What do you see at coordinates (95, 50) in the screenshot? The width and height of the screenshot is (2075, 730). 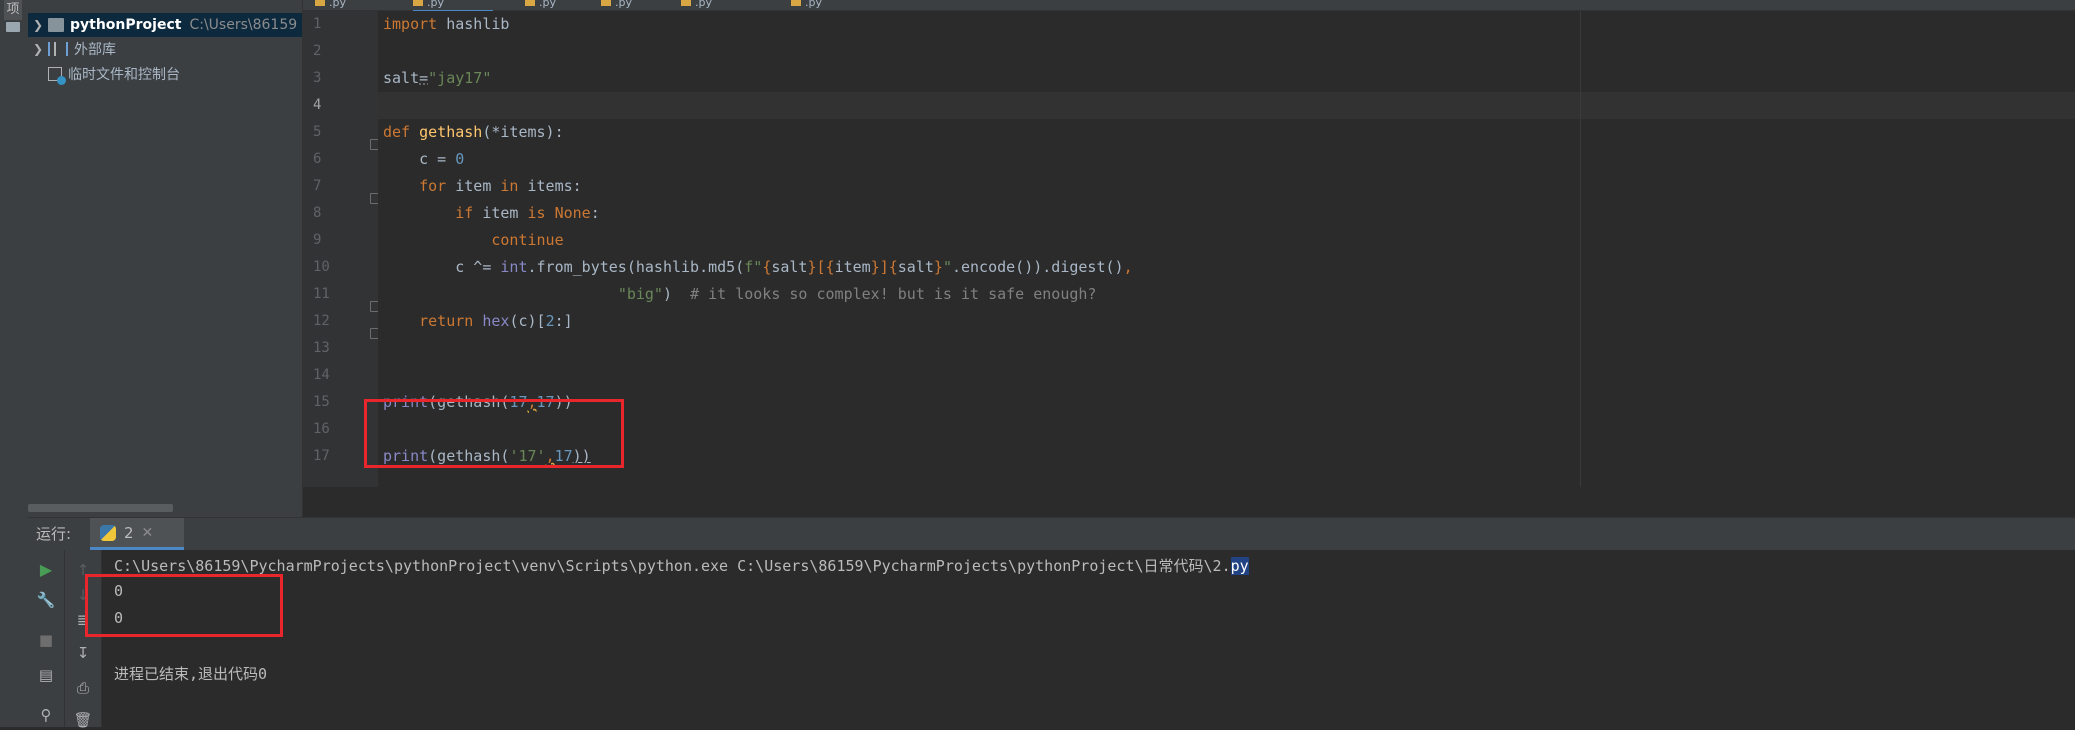 I see `tree-item-label: 外部库` at bounding box center [95, 50].